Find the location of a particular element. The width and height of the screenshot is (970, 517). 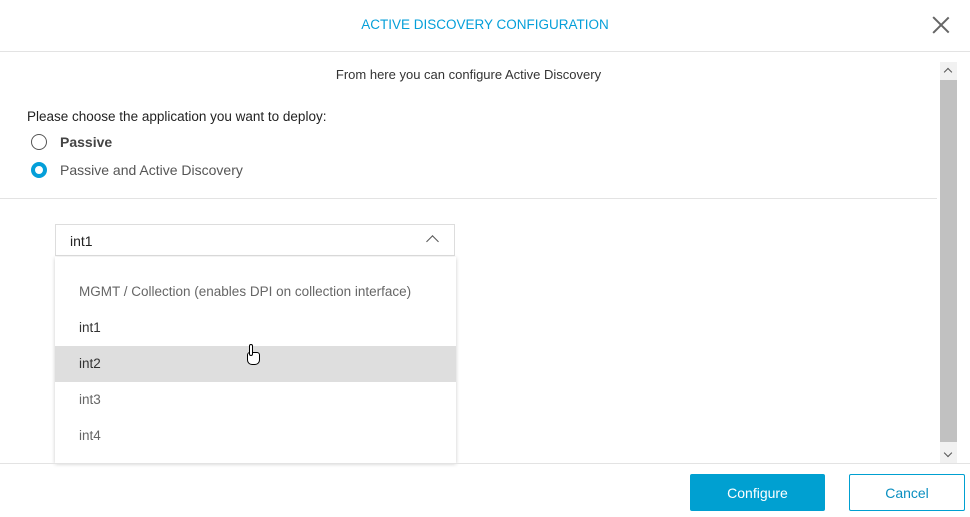

option-int3: int3 is located at coordinates (255, 400).